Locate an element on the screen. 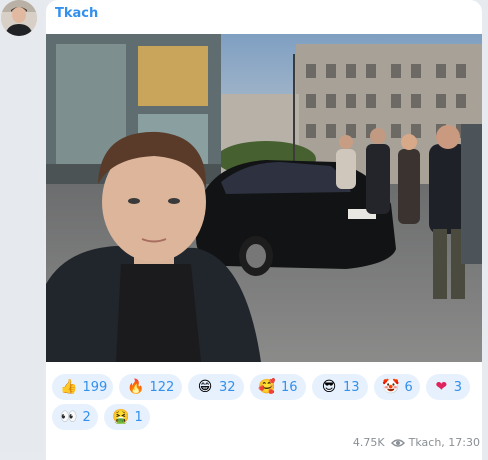 Image resolution: width=488 pixels, height=460 pixels. eyes-icon: 👀 is located at coordinates (69, 417).